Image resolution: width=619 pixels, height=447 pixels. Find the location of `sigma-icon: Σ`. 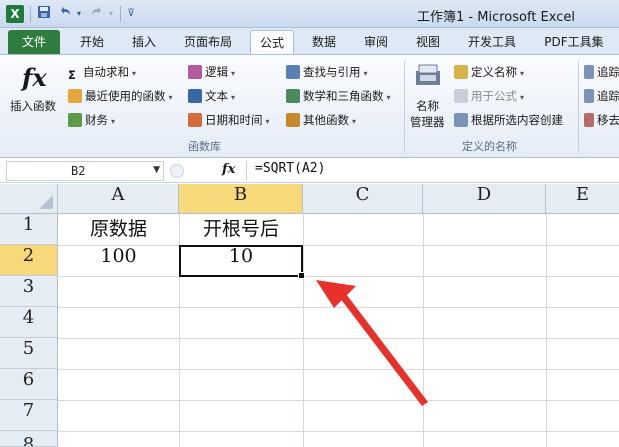

sigma-icon: Σ is located at coordinates (72, 75).